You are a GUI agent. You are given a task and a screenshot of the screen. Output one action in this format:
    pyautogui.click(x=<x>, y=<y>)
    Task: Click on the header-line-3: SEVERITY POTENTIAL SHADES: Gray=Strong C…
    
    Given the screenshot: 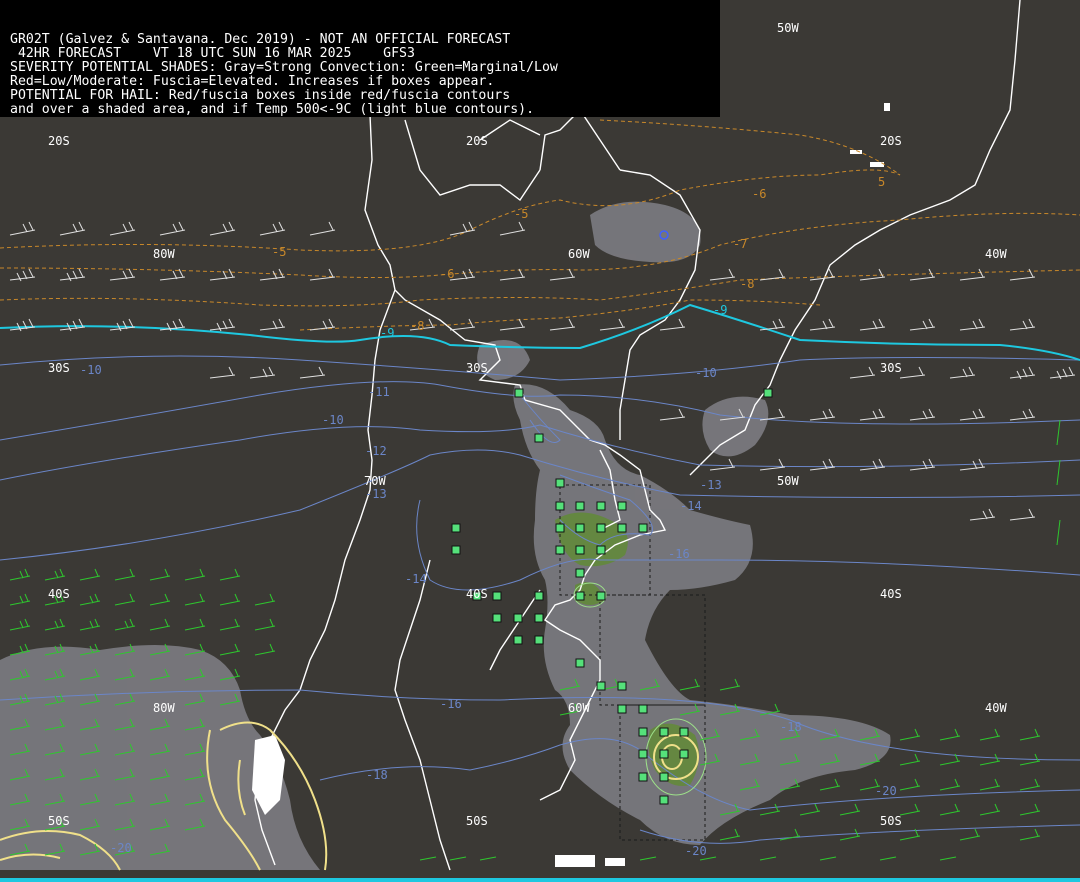 What is the action you would take?
    pyautogui.click(x=284, y=67)
    